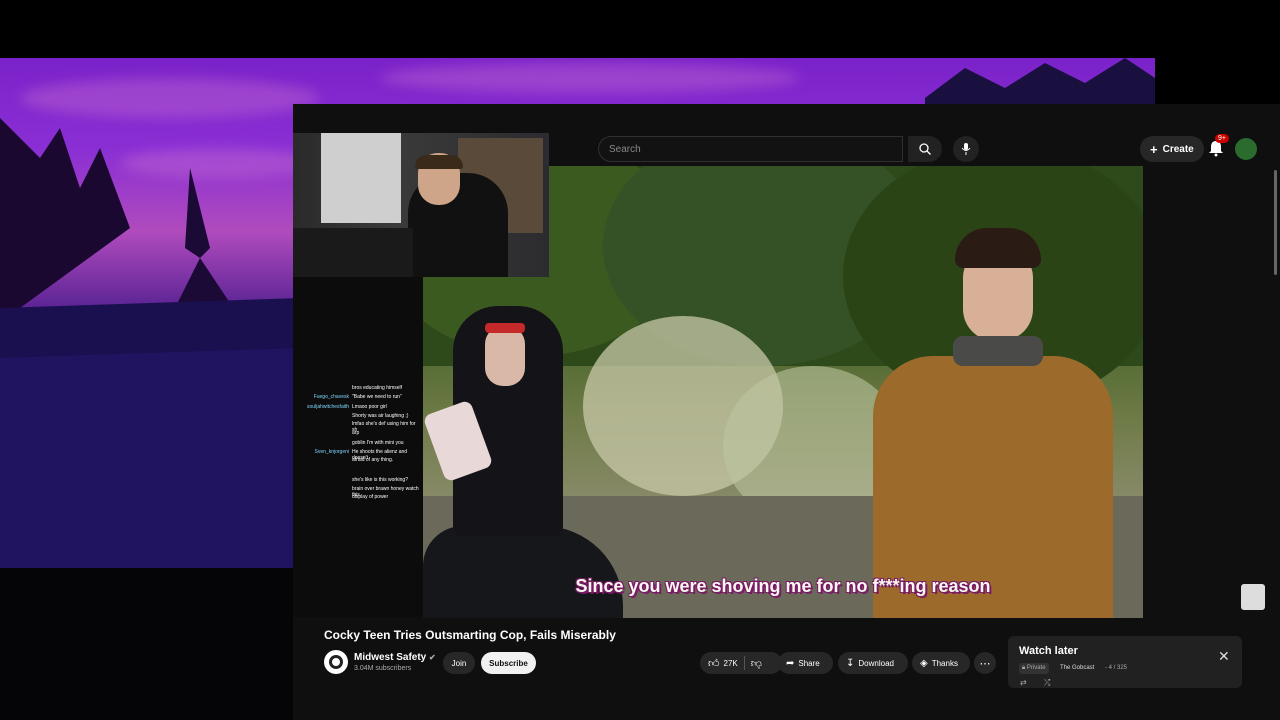 The width and height of the screenshot is (1280, 720). What do you see at coordinates (714, 663) in the screenshot?
I see `thumbs-up-icon: 👍︎` at bounding box center [714, 663].